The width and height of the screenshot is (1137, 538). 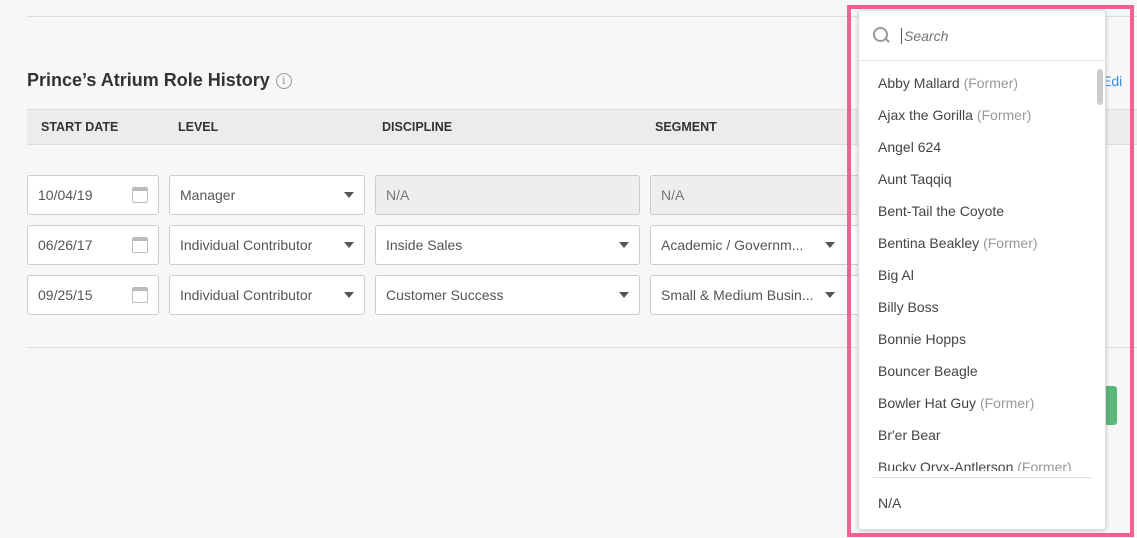 What do you see at coordinates (673, 195) in the screenshot?
I see `segment-value: N/A` at bounding box center [673, 195].